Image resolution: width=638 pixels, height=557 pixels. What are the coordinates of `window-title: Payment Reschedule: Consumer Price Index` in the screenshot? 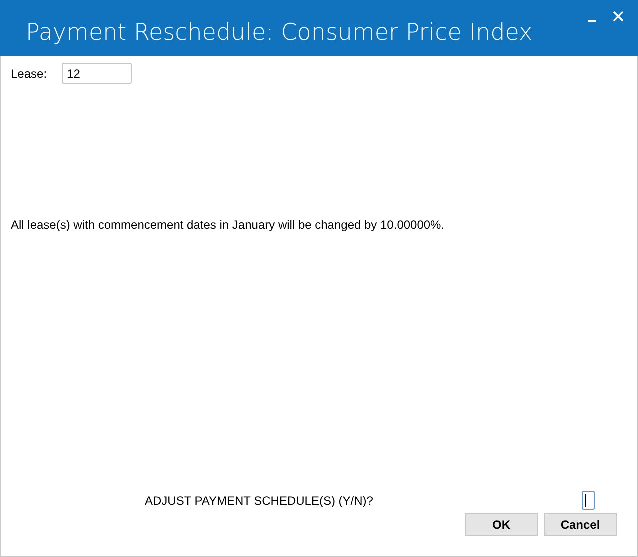 It's located at (279, 33).